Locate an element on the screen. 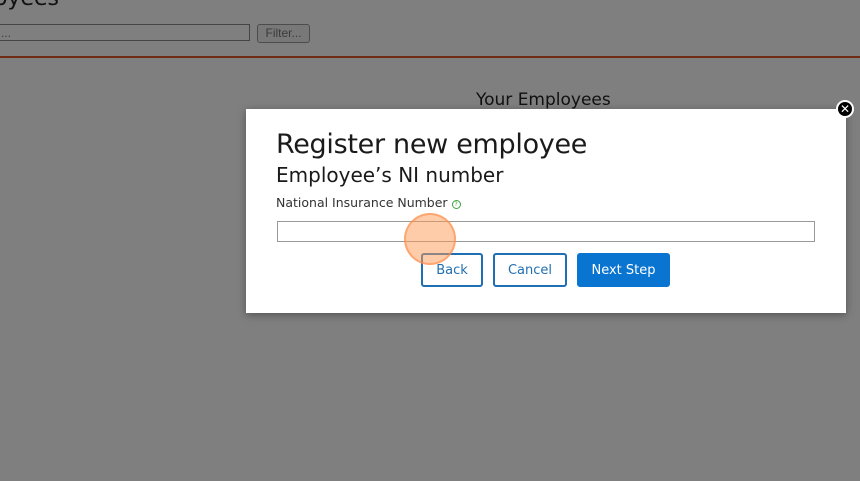 This screenshot has height=481, width=860. cancel-button: Cancel is located at coordinates (530, 270).